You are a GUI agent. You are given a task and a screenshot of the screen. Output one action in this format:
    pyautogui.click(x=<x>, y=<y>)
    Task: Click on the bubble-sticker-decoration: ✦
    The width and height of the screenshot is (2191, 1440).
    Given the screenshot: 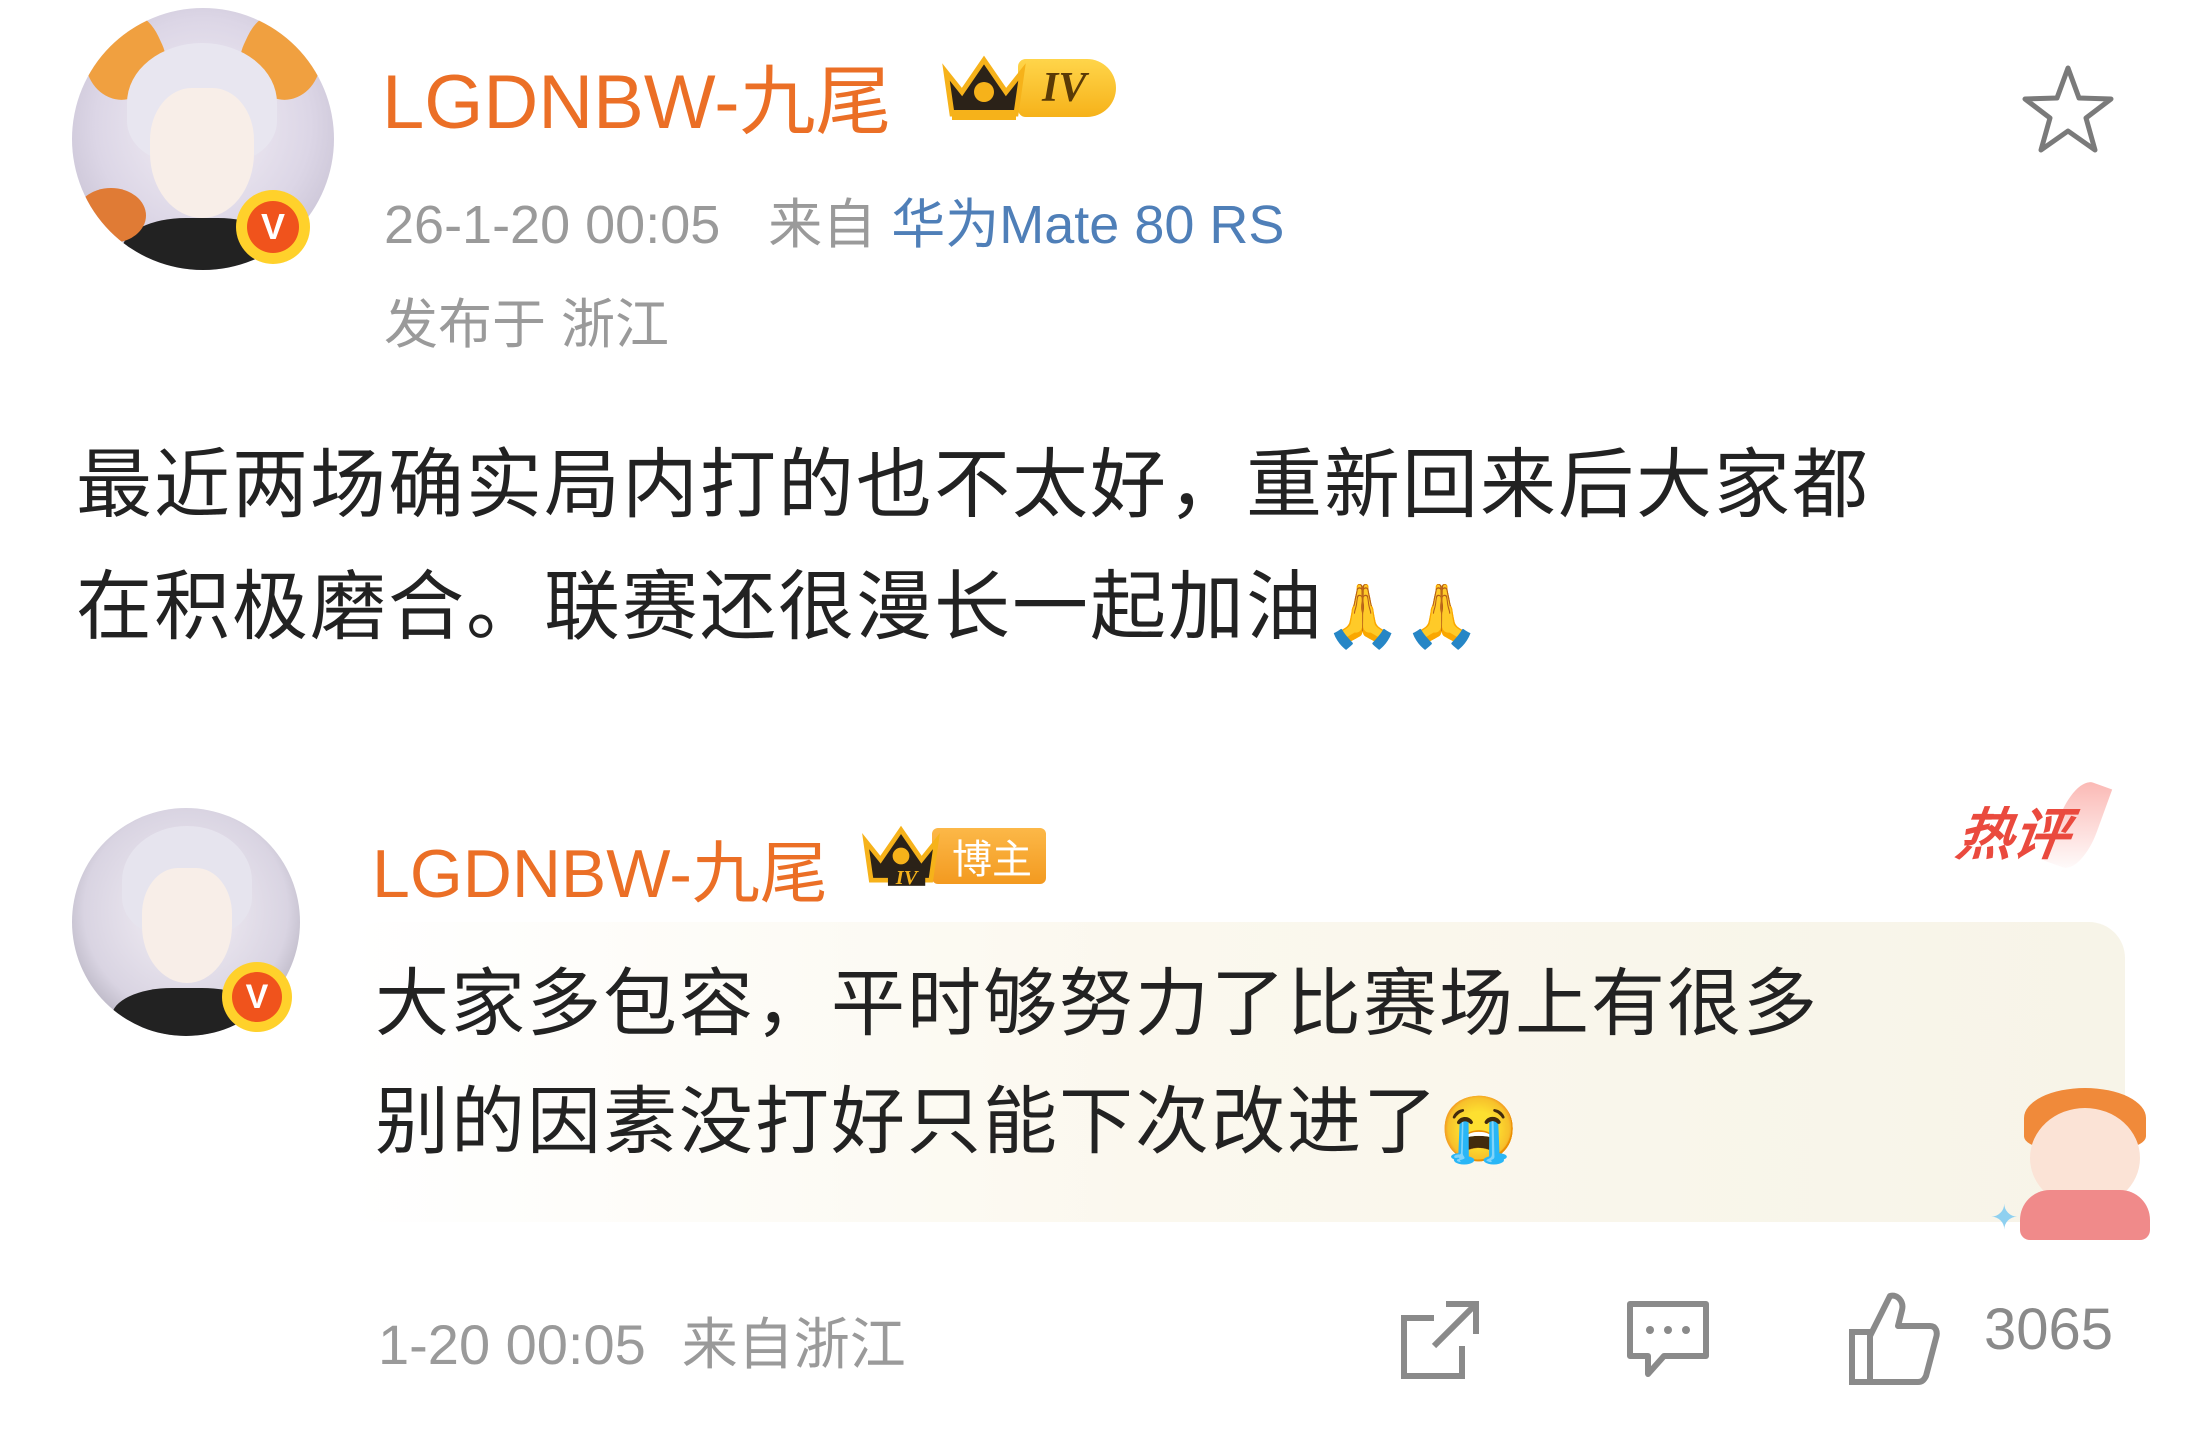 What is the action you would take?
    pyautogui.click(x=2075, y=1160)
    